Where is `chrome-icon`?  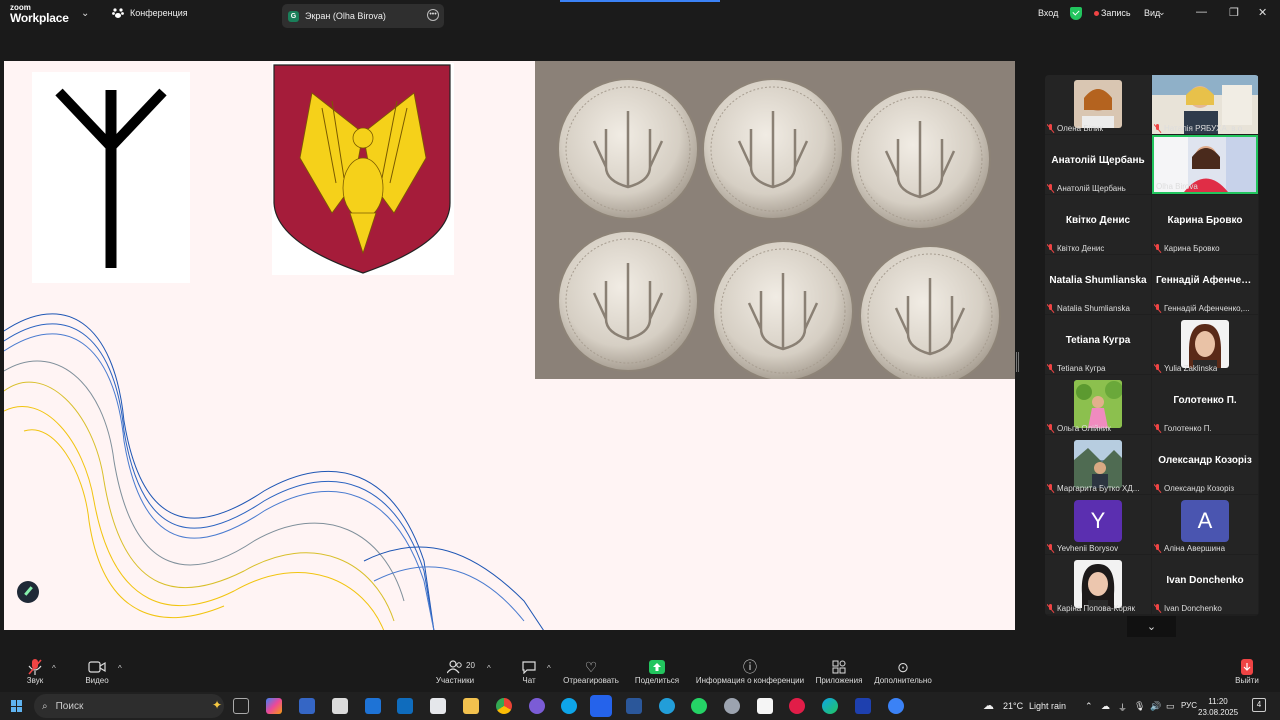 chrome-icon is located at coordinates (504, 706).